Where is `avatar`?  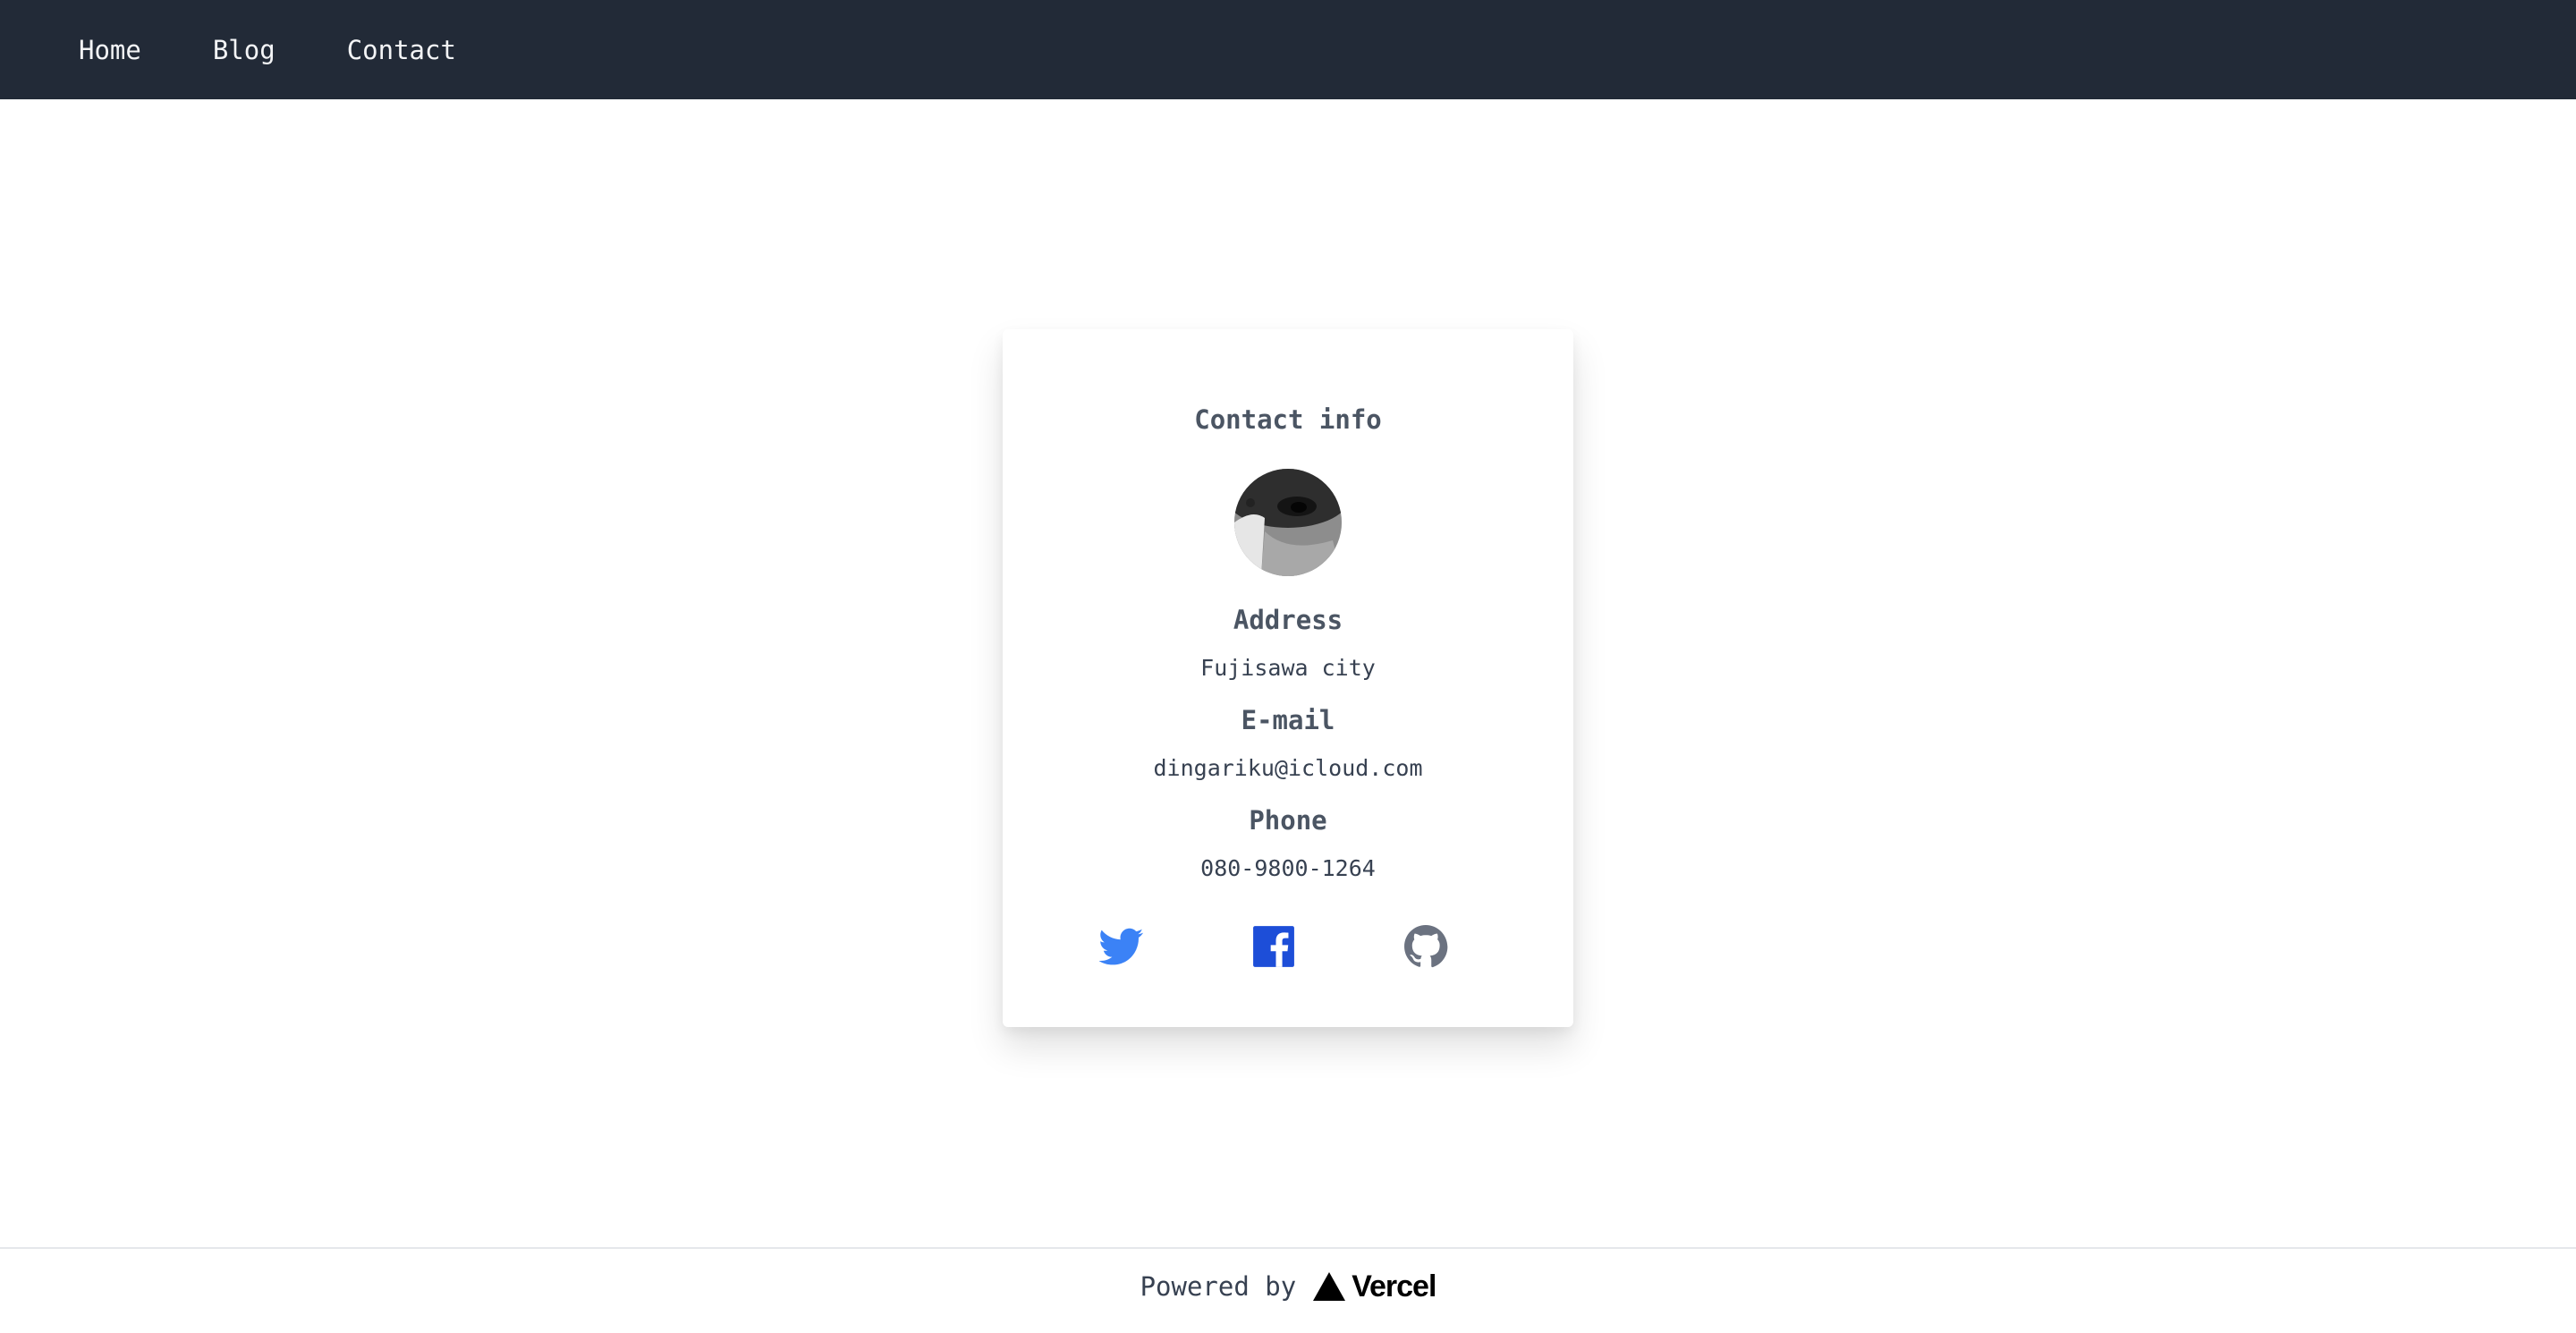
avatar is located at coordinates (1288, 522).